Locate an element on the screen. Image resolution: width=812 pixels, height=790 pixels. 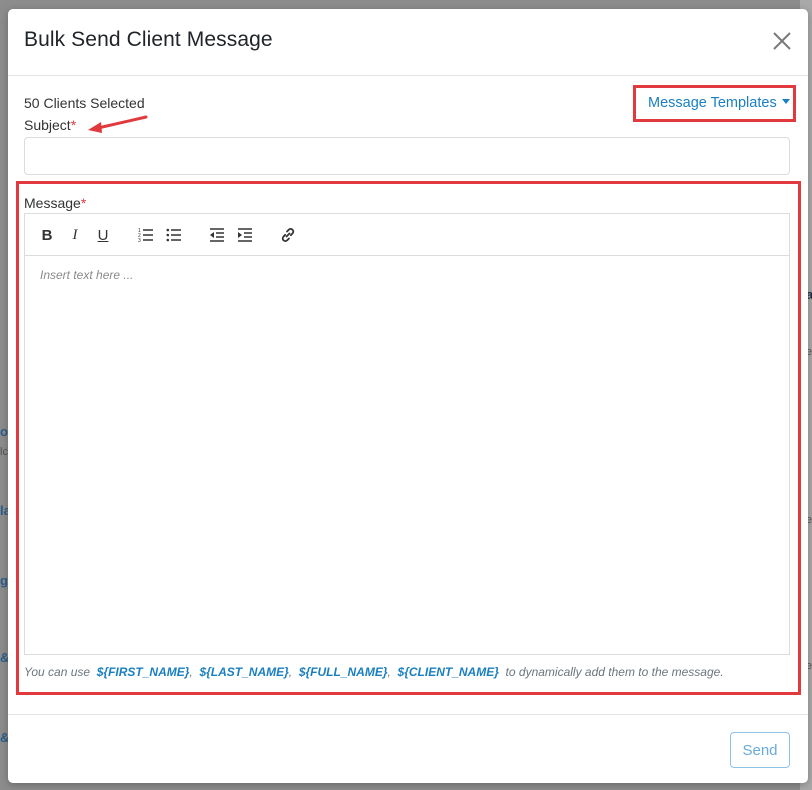
background-fragment: lc is located at coordinates (4, 452).